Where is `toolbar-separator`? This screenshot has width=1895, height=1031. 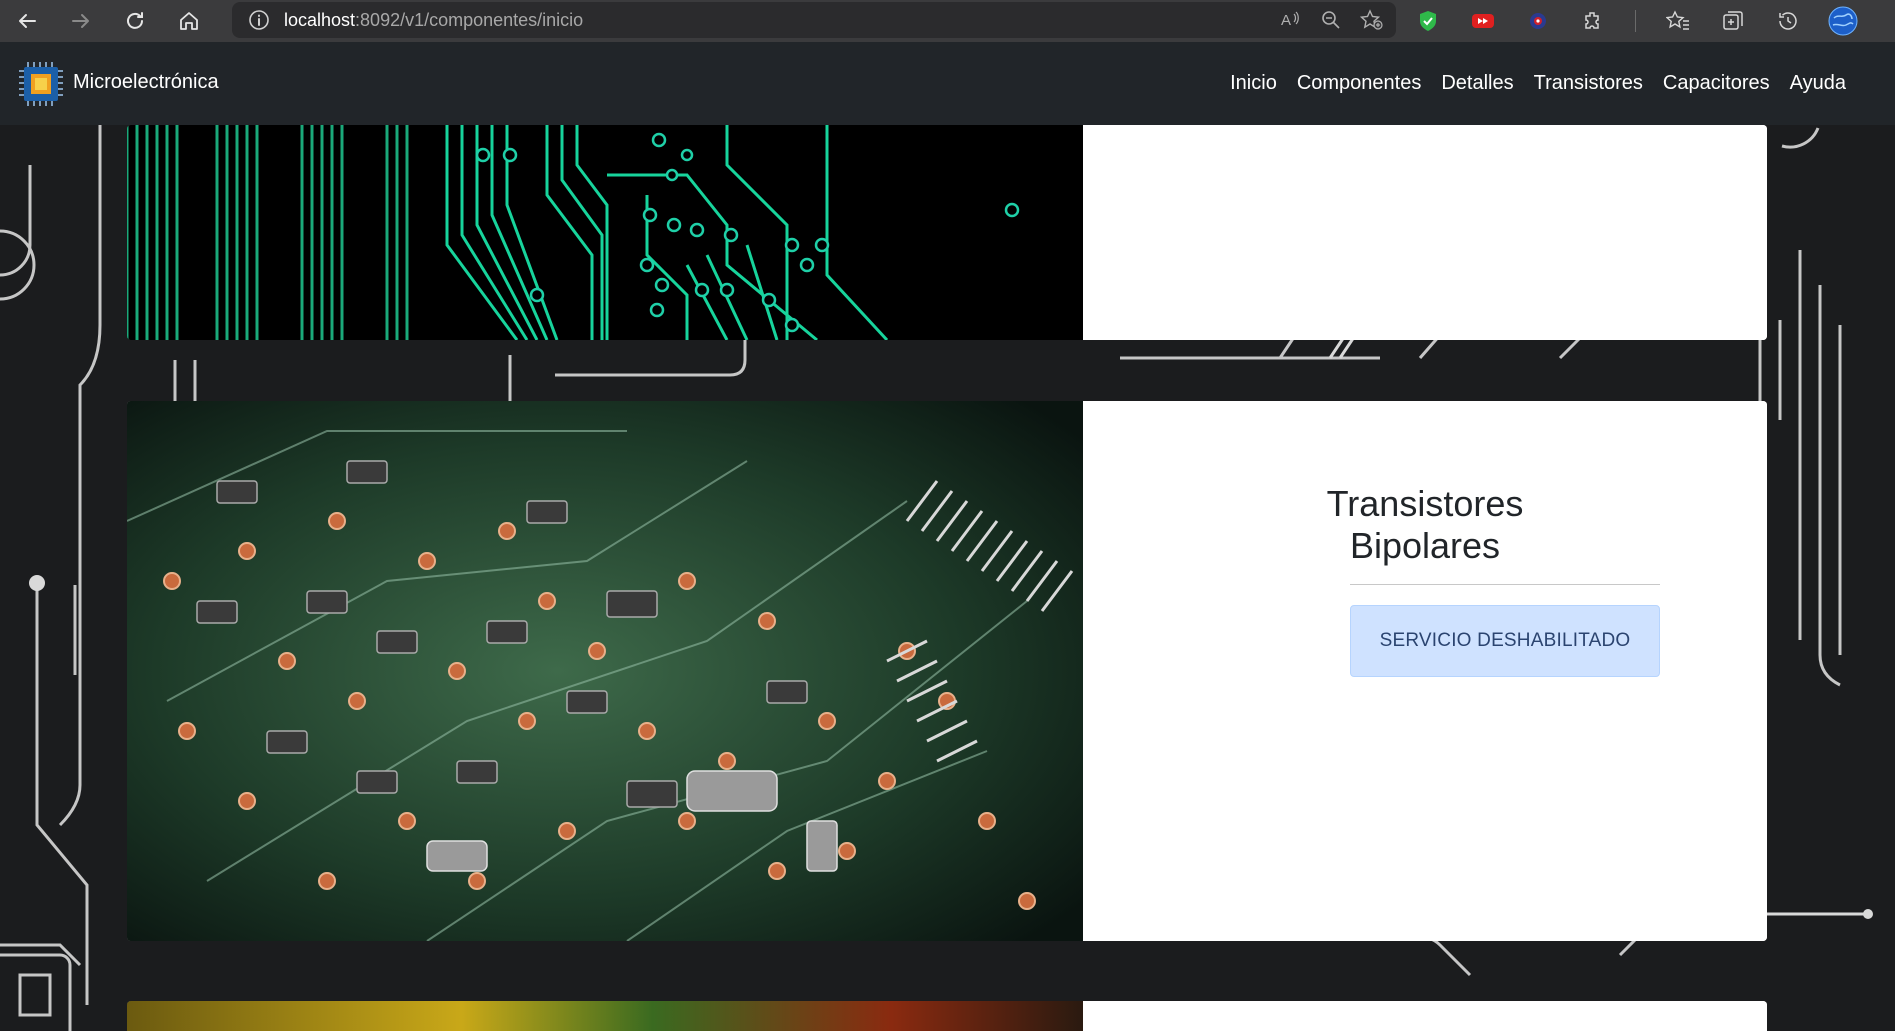 toolbar-separator is located at coordinates (1635, 21).